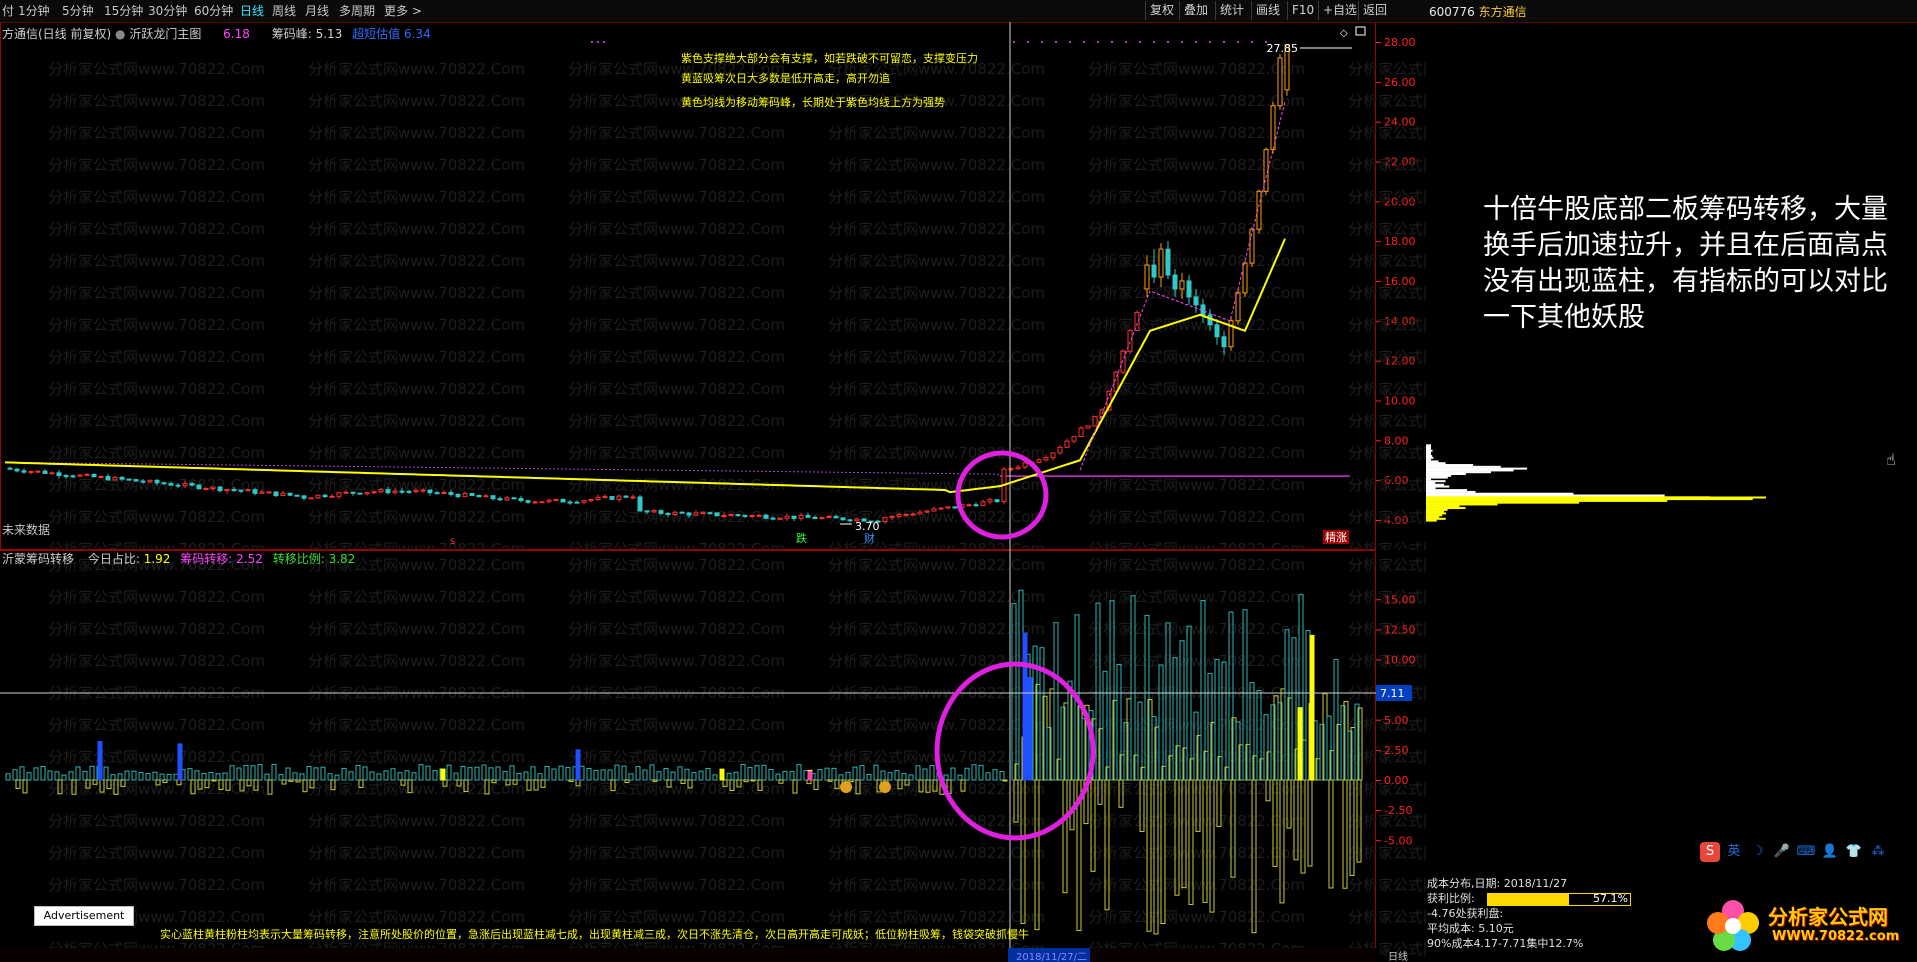 The image size is (1917, 962). I want to click on period-tab-8: 月线, so click(317, 11).